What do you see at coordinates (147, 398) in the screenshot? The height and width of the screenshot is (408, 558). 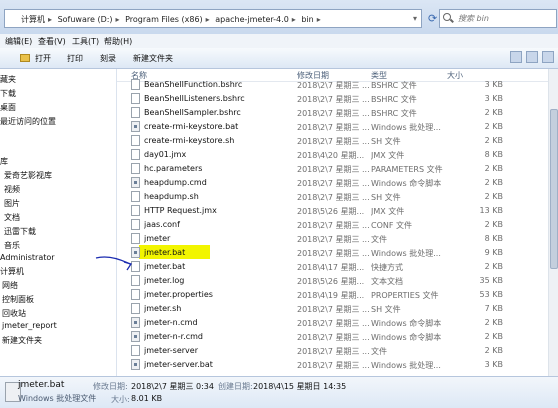 I see `size-value: 8.01 KB` at bounding box center [147, 398].